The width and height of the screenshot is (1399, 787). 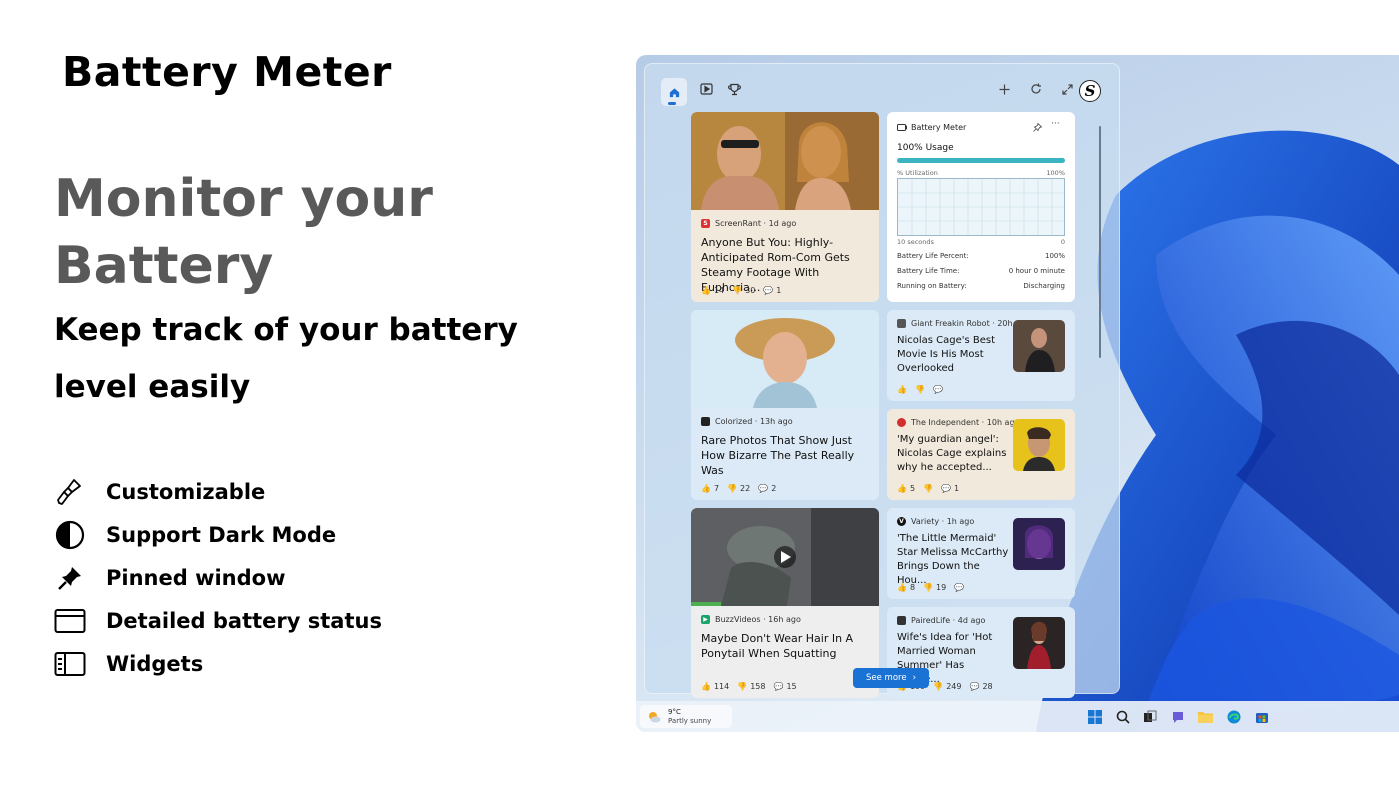 I want to click on like-button: 👍 14, so click(x=712, y=290).